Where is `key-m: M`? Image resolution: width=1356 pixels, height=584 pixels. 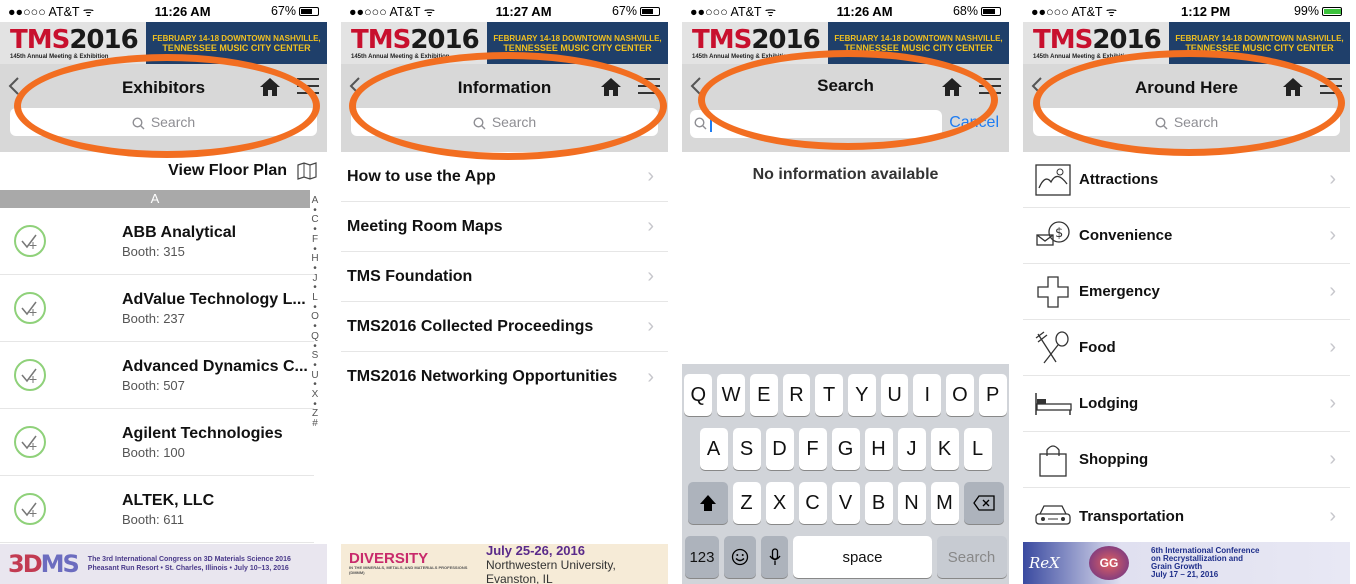
key-m: M is located at coordinates (944, 503).